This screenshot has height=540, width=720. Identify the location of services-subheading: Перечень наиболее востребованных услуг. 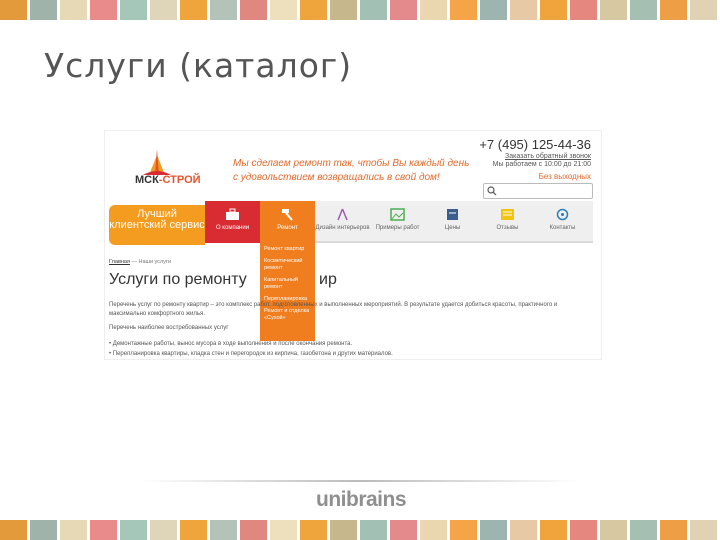
(169, 328).